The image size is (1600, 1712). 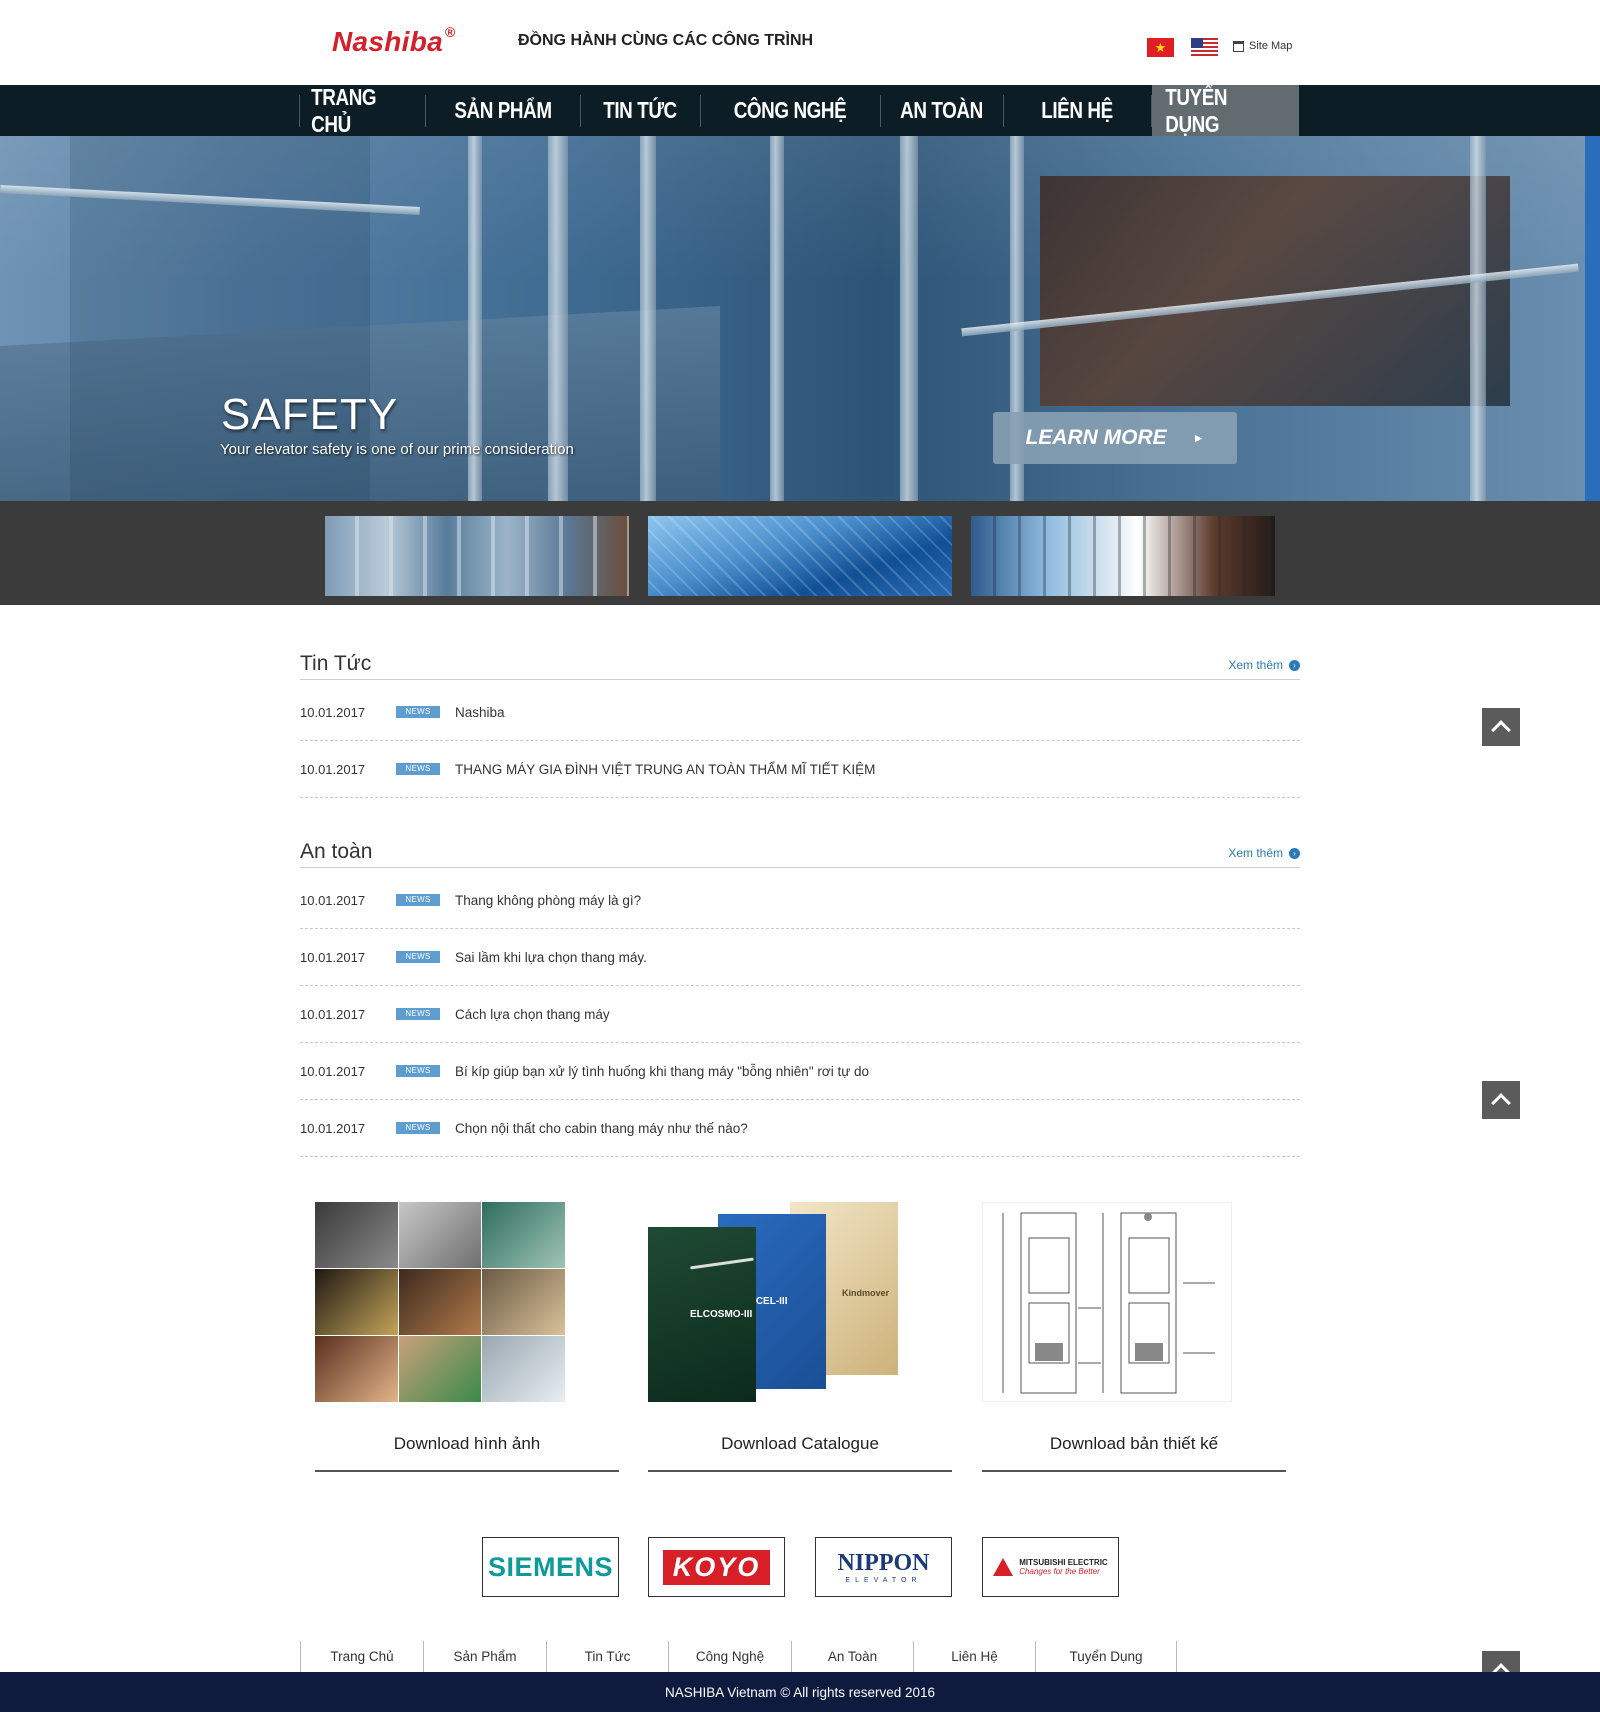 I want to click on footer-link-tuyen-dung: Tuyển Dụng, so click(x=1105, y=1656).